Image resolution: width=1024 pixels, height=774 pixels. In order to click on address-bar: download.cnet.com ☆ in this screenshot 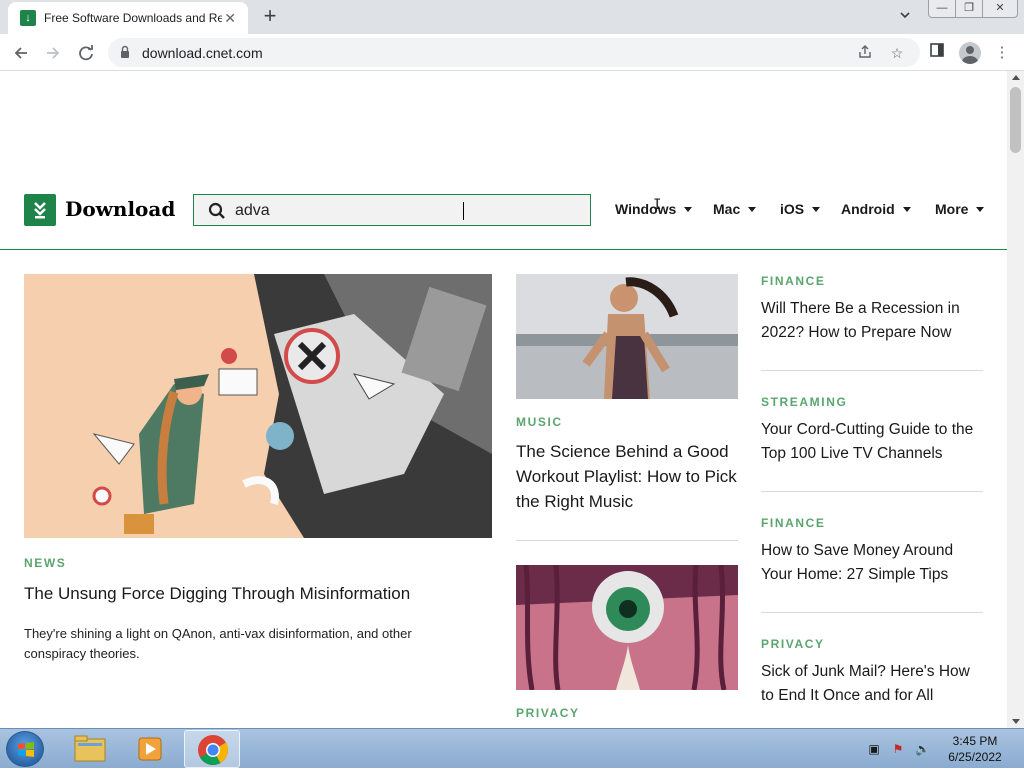, I will do `click(514, 52)`.